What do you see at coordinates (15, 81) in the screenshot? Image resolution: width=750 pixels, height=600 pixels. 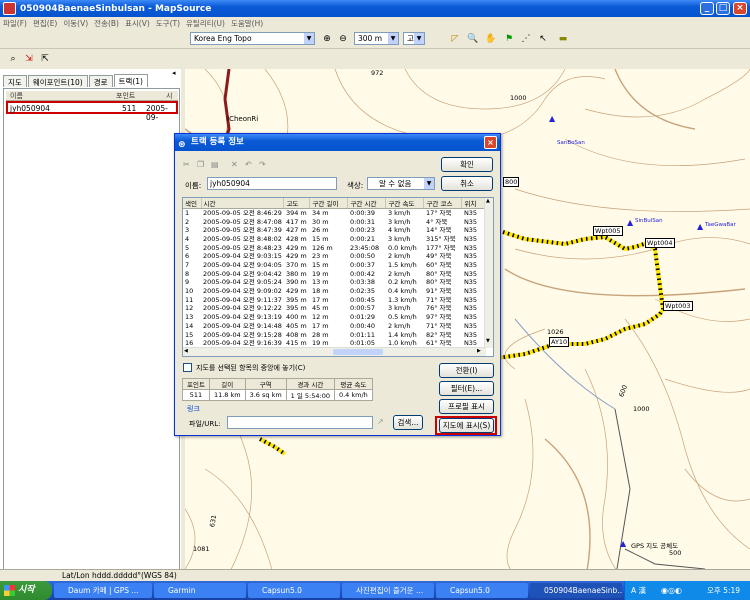 I see `tab-maps: 지도` at bounding box center [15, 81].